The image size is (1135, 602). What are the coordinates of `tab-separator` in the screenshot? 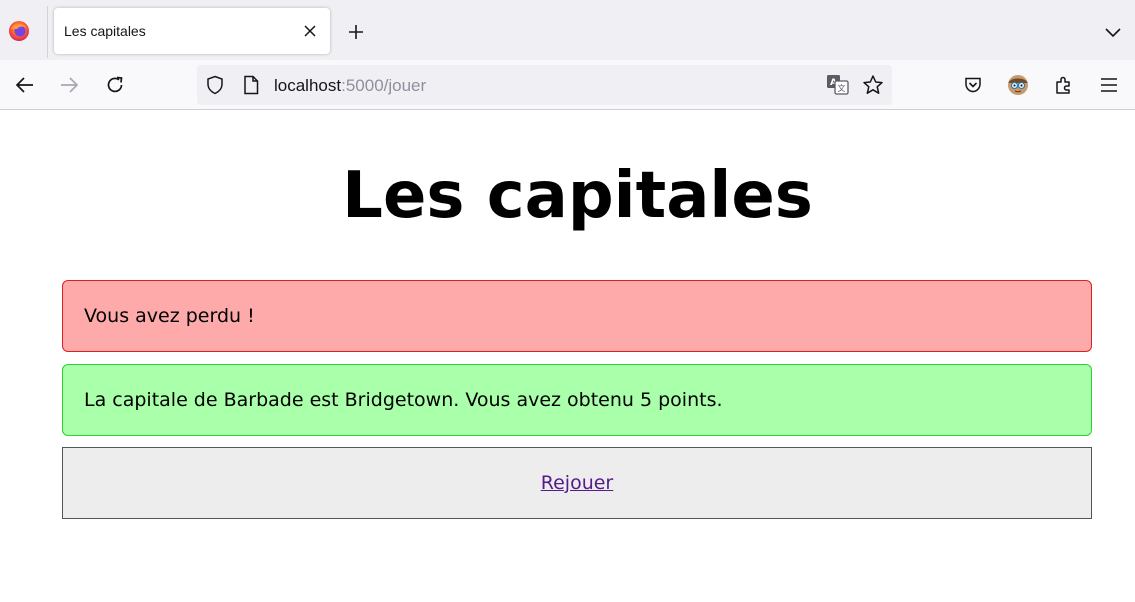 It's located at (47, 32).